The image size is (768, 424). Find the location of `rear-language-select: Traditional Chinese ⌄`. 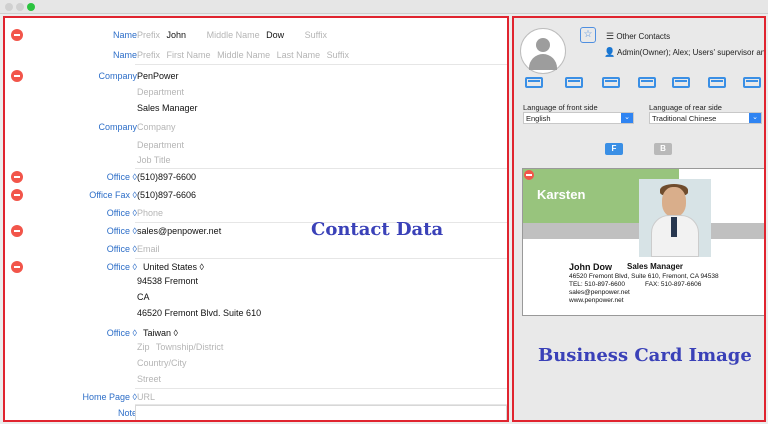

rear-language-select: Traditional Chinese ⌄ is located at coordinates (705, 118).